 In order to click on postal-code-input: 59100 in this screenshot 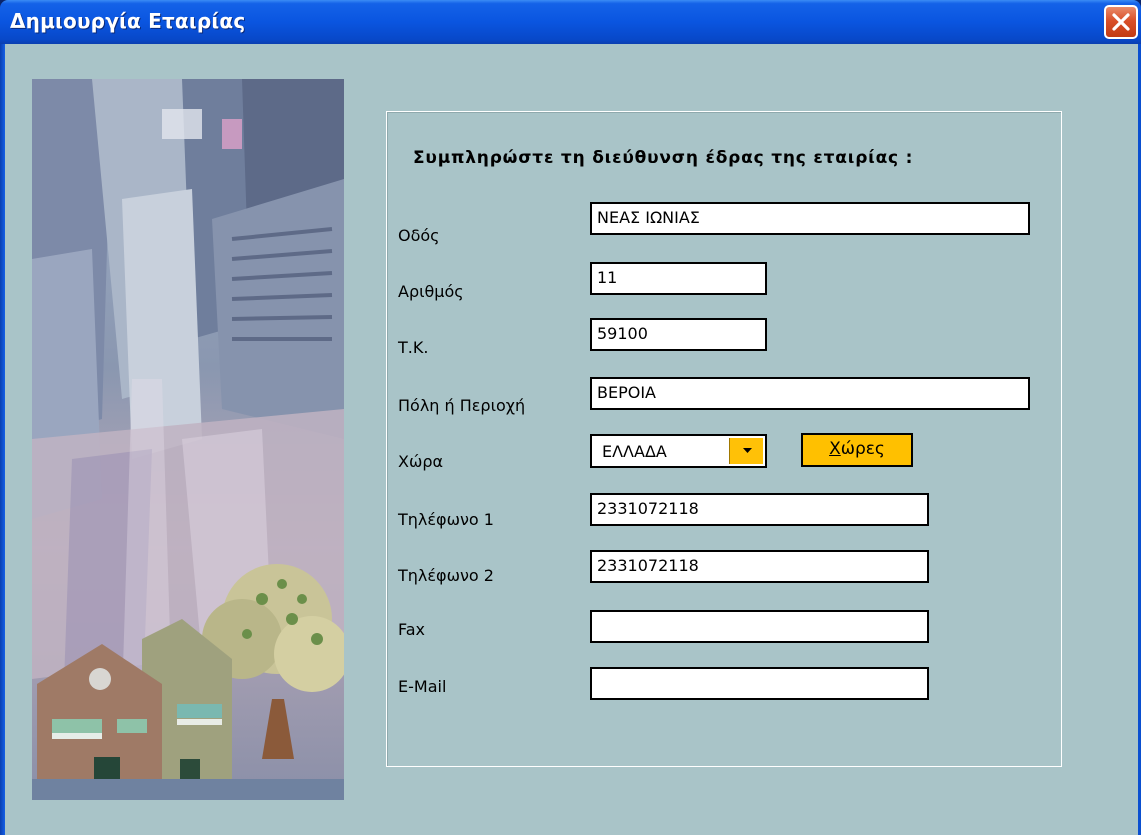, I will do `click(678, 334)`.